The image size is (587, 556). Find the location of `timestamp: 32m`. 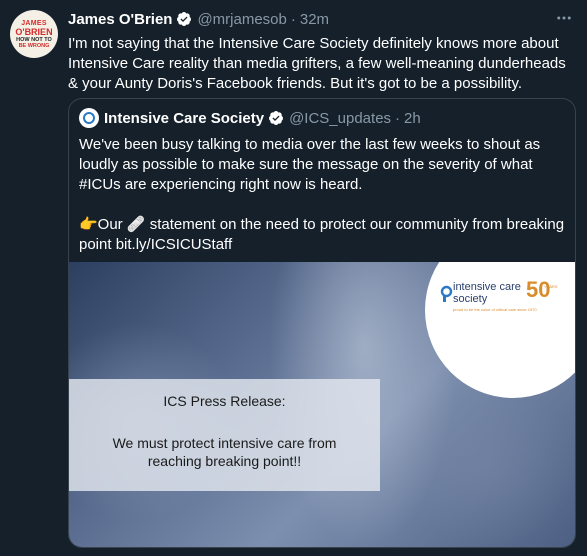

timestamp: 32m is located at coordinates (314, 19).